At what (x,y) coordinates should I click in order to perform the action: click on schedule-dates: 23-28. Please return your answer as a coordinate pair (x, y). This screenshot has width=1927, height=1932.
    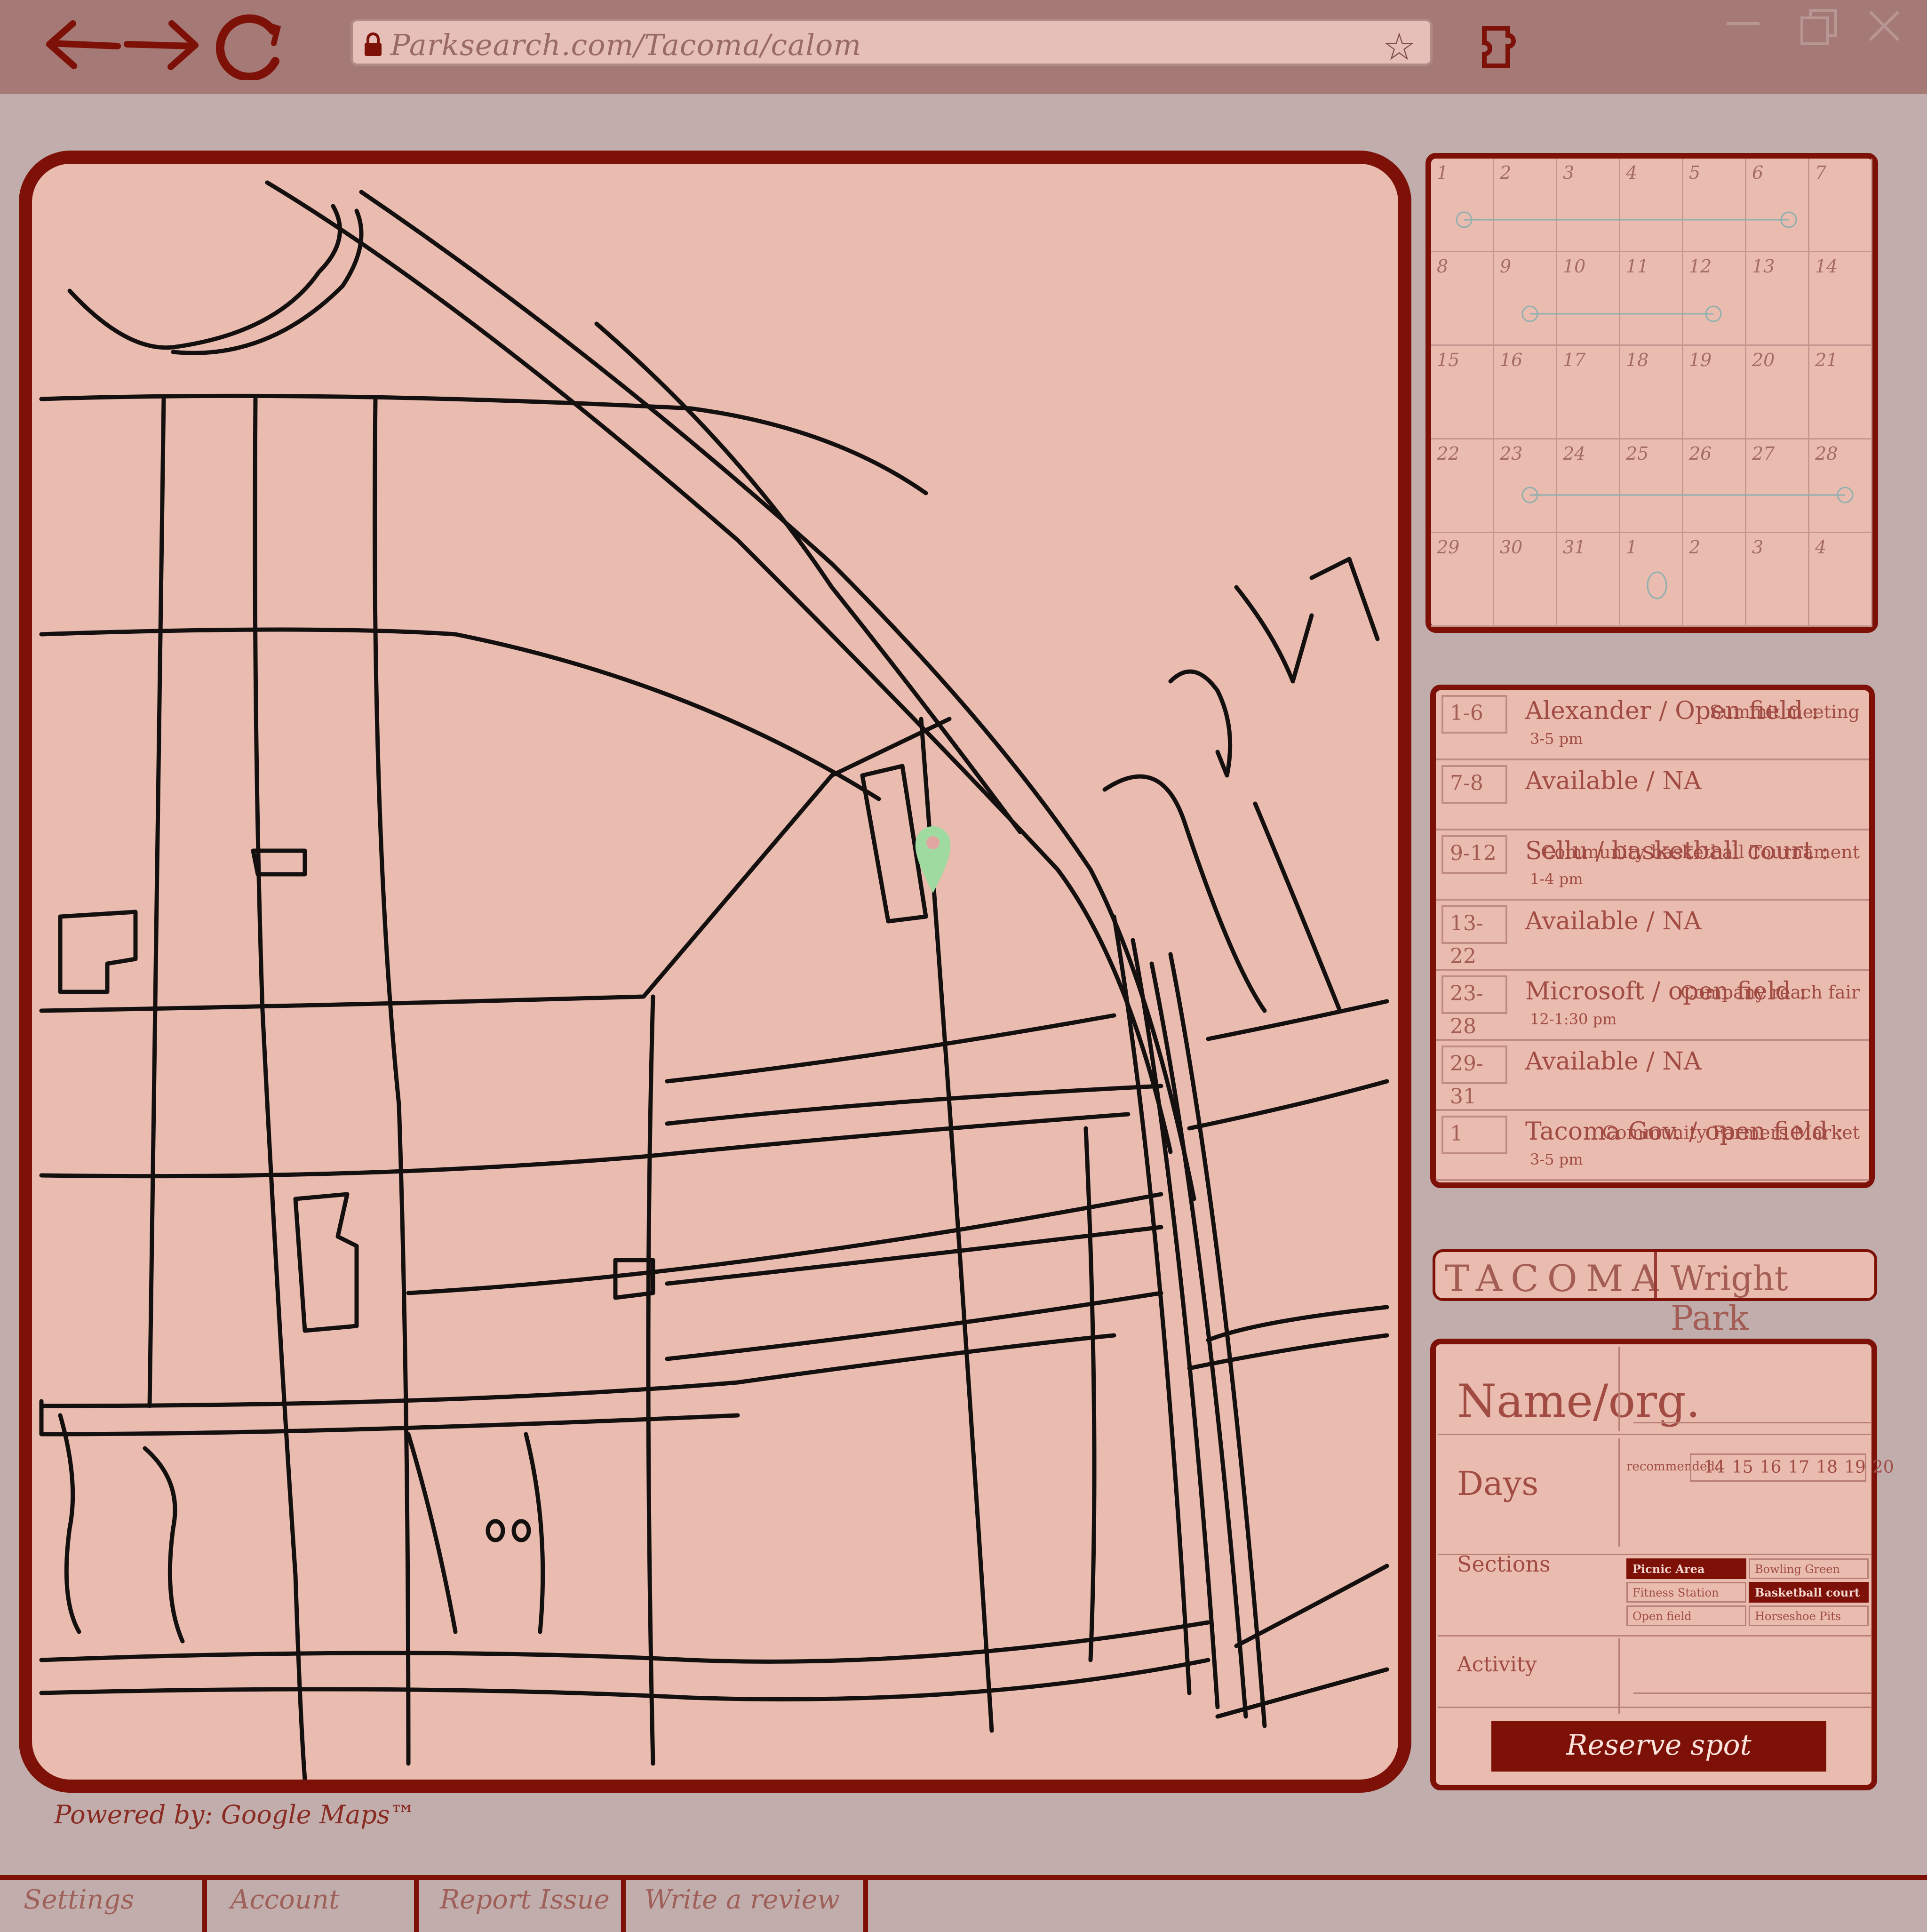
    Looking at the image, I should click on (1474, 1007).